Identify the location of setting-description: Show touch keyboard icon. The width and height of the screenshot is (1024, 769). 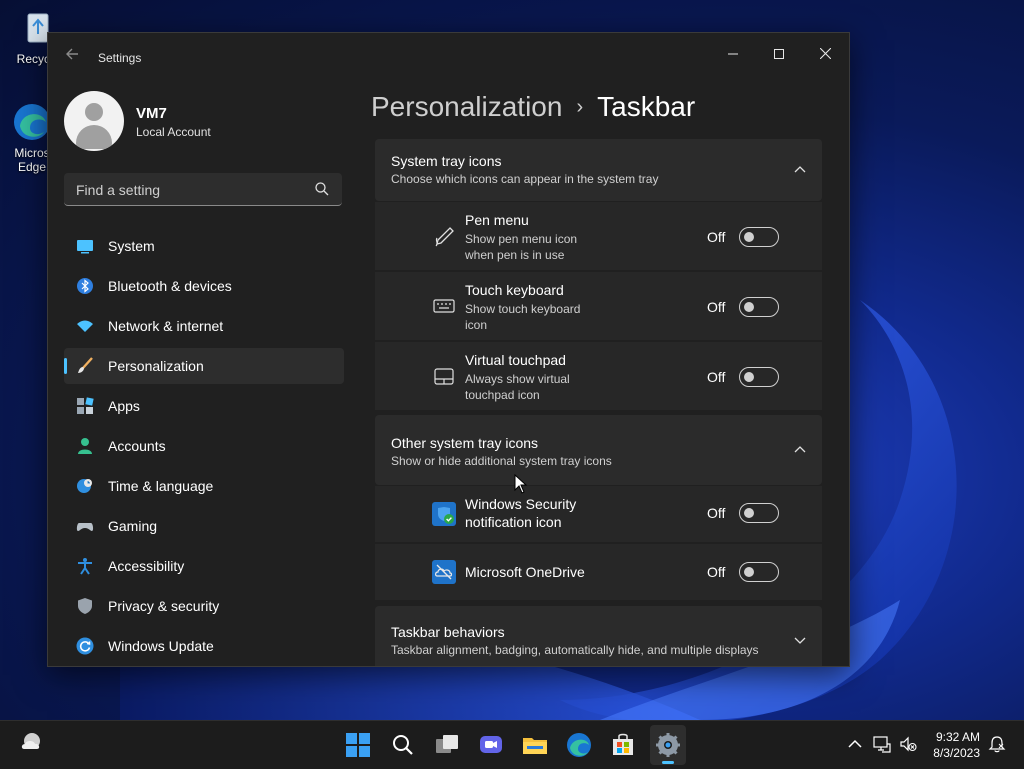
(540, 317).